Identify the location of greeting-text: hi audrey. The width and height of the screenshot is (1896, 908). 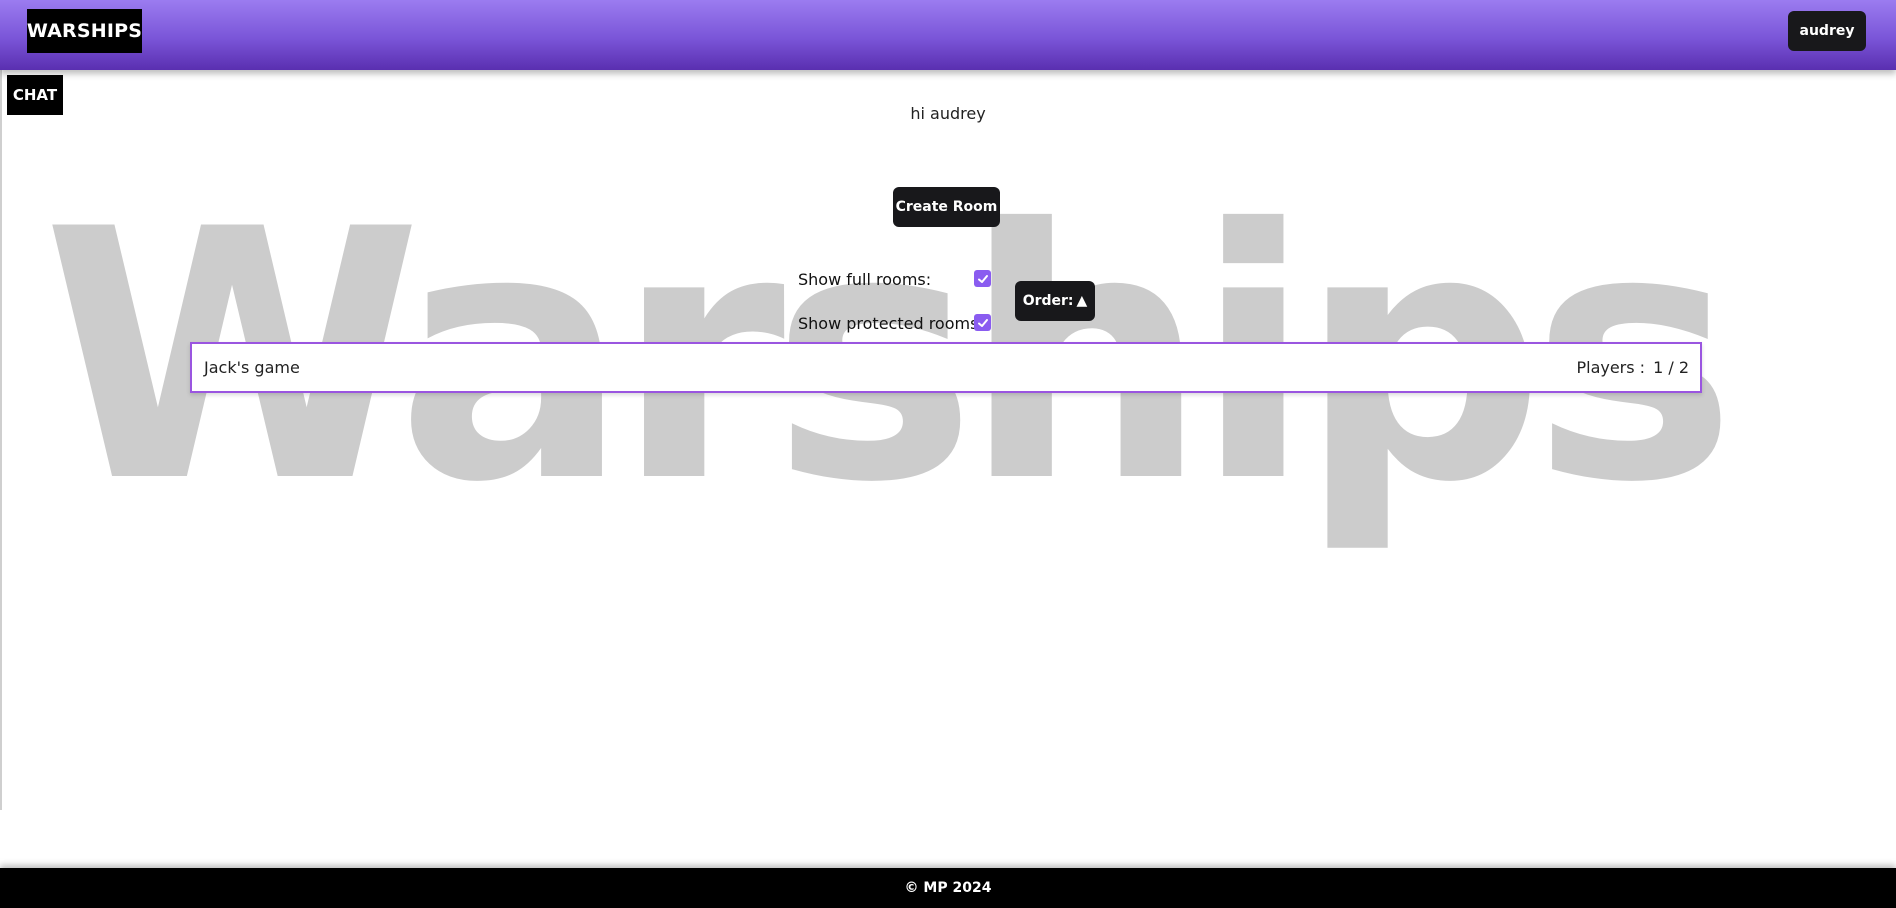
(948, 113).